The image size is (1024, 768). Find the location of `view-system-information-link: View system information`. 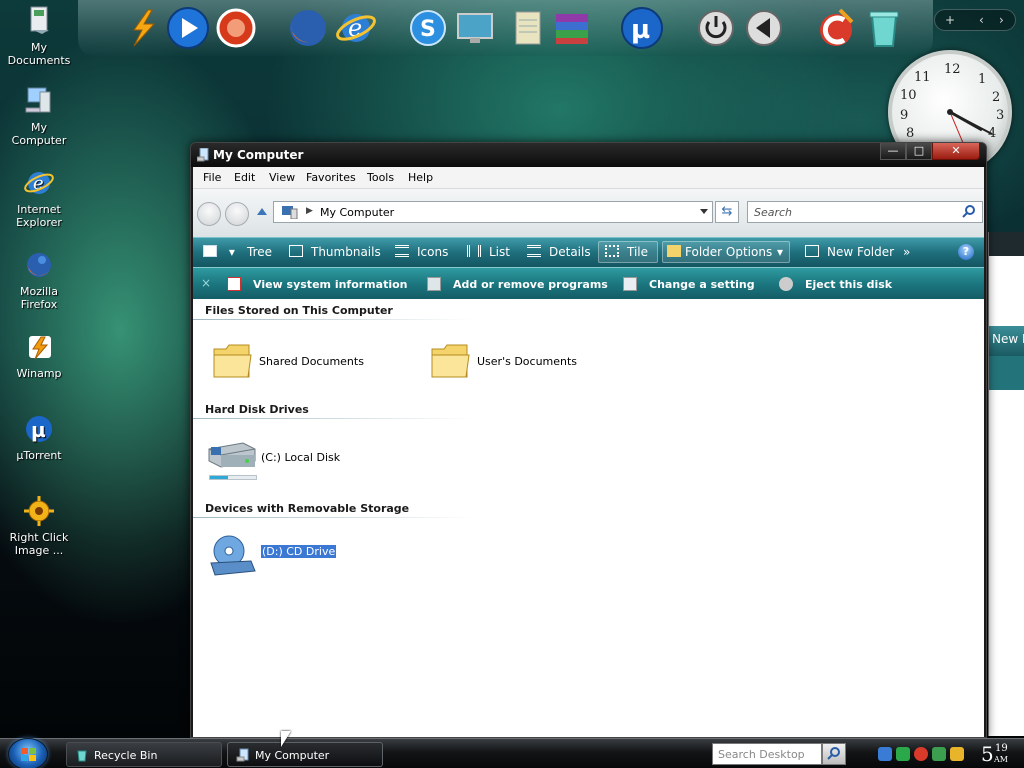

view-system-information-link: View system information is located at coordinates (317, 284).